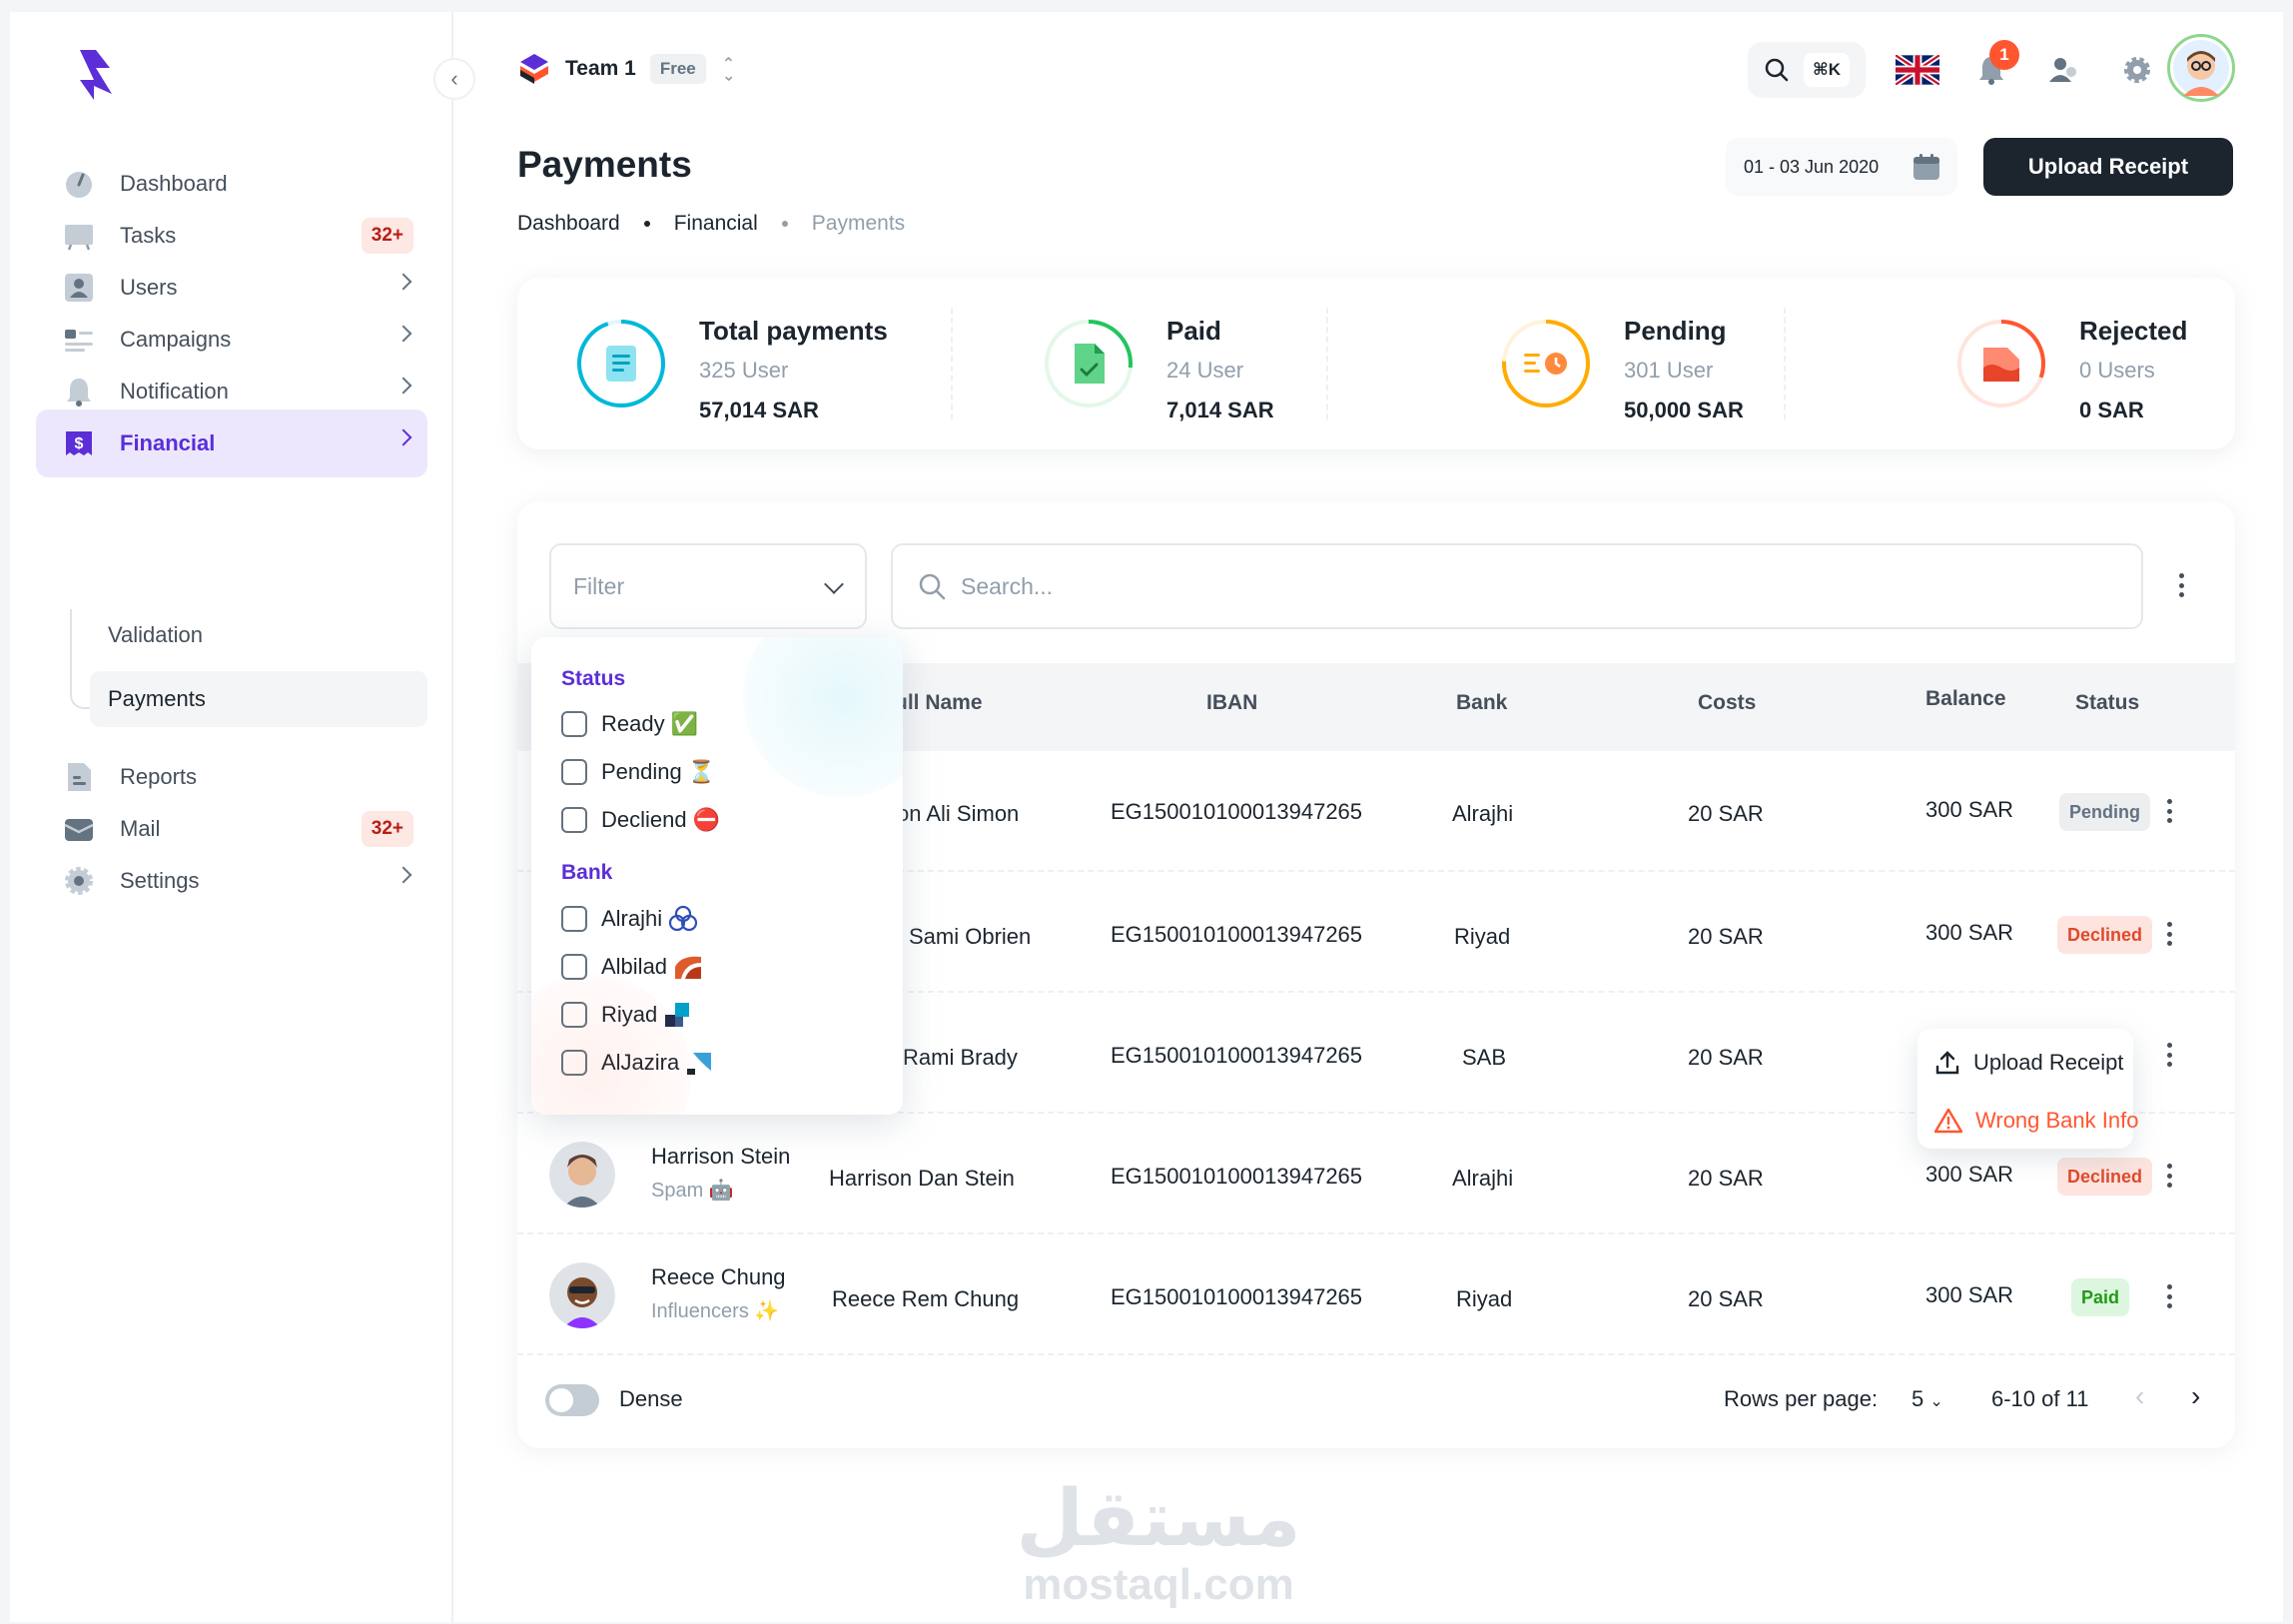 Image resolution: width=2293 pixels, height=1624 pixels. What do you see at coordinates (626, 1015) in the screenshot?
I see `filter-option-riyad: Riyad` at bounding box center [626, 1015].